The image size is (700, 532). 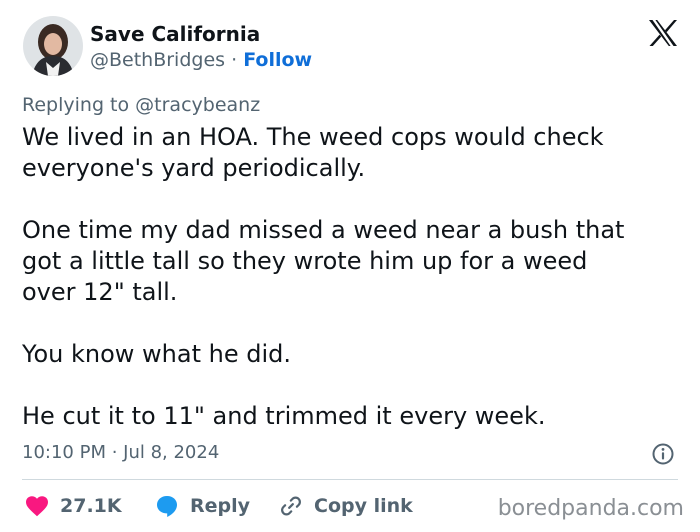 I want to click on link-icon, so click(x=291, y=506).